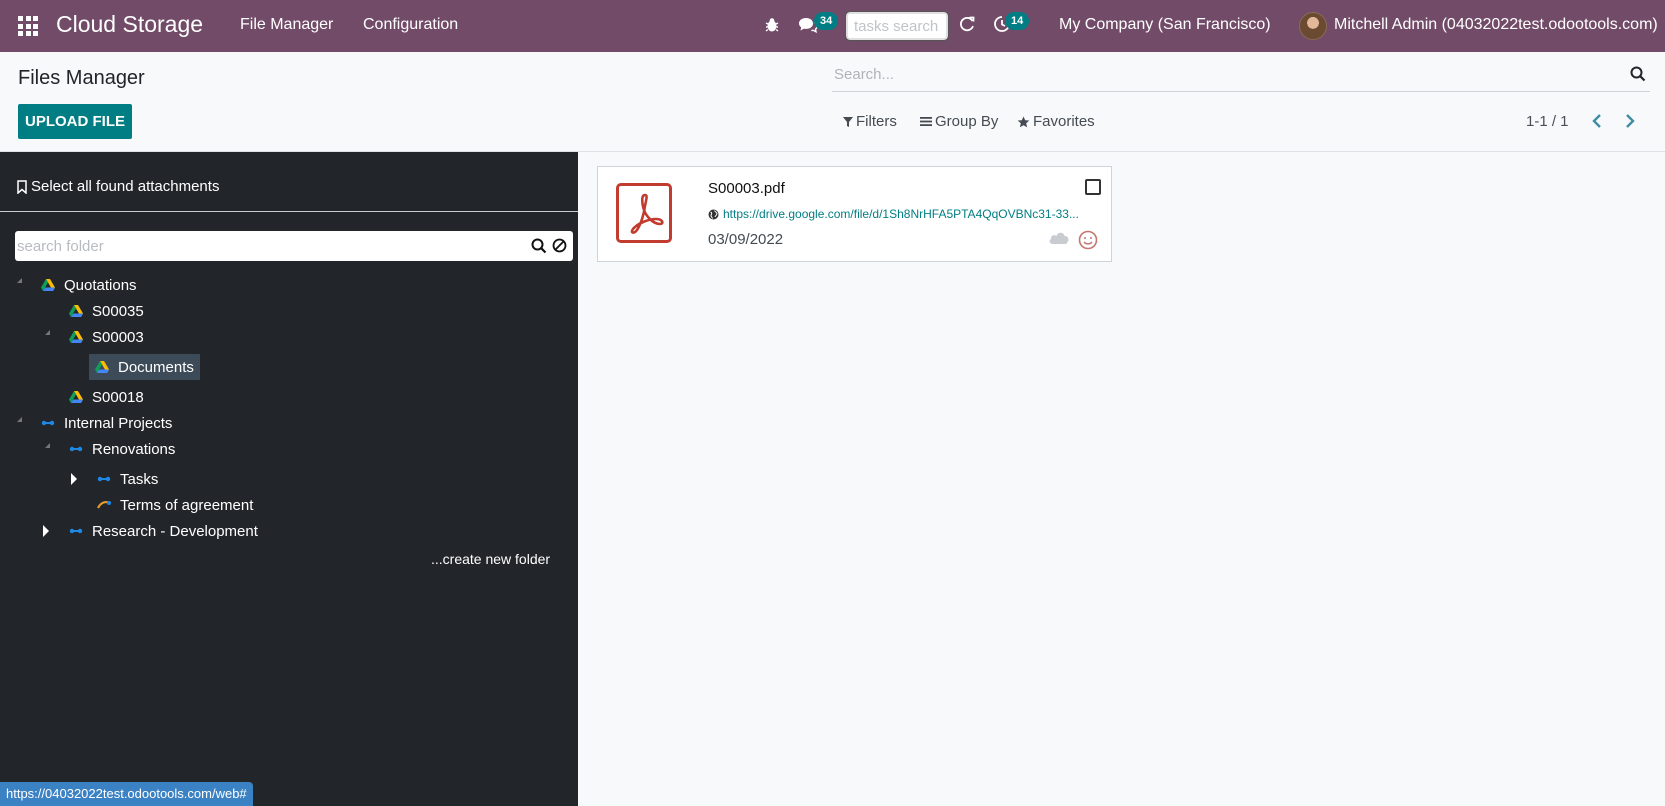 The height and width of the screenshot is (806, 1665). I want to click on folder-label: Tasks, so click(139, 479).